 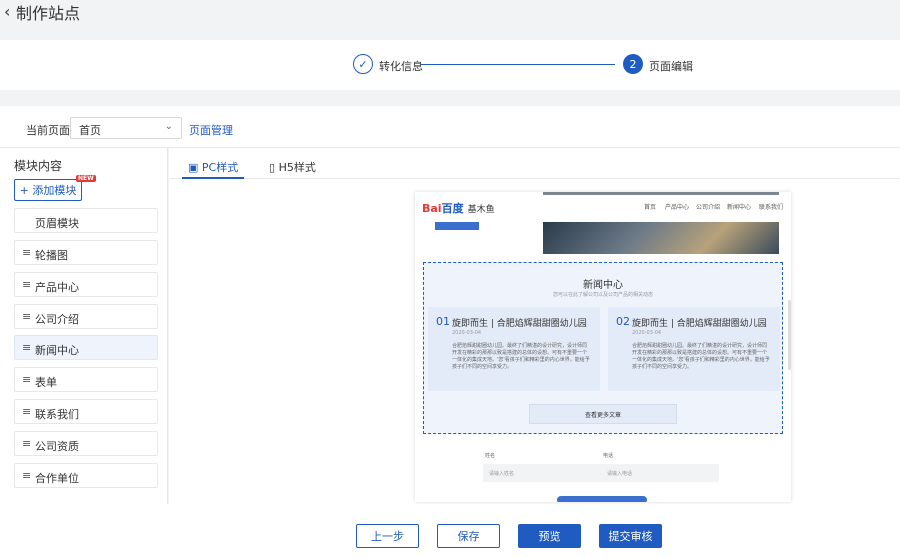 What do you see at coordinates (602, 295) in the screenshot?
I see `news-subtitle: 您可以在此了解公司以及公司产品的相关动态` at bounding box center [602, 295].